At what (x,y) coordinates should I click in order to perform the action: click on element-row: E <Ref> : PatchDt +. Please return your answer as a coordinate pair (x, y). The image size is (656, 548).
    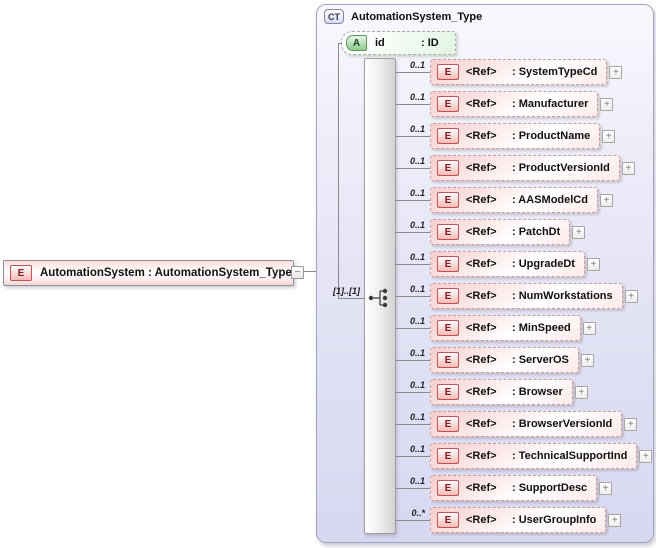
    Looking at the image, I should click on (508, 232).